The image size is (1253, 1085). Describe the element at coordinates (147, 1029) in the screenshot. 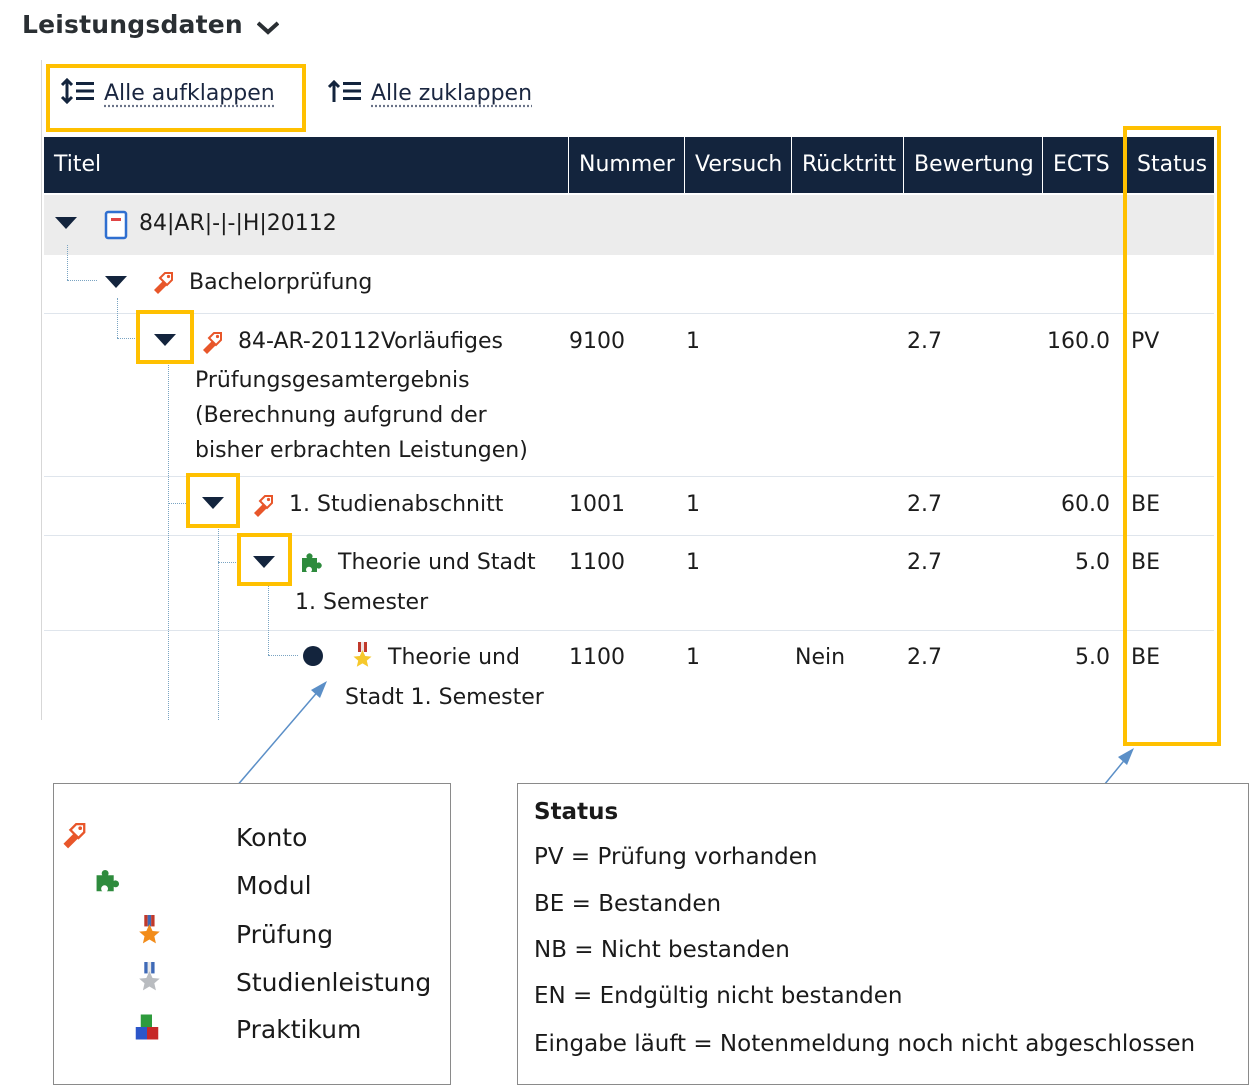

I see `blocks-icon` at that location.